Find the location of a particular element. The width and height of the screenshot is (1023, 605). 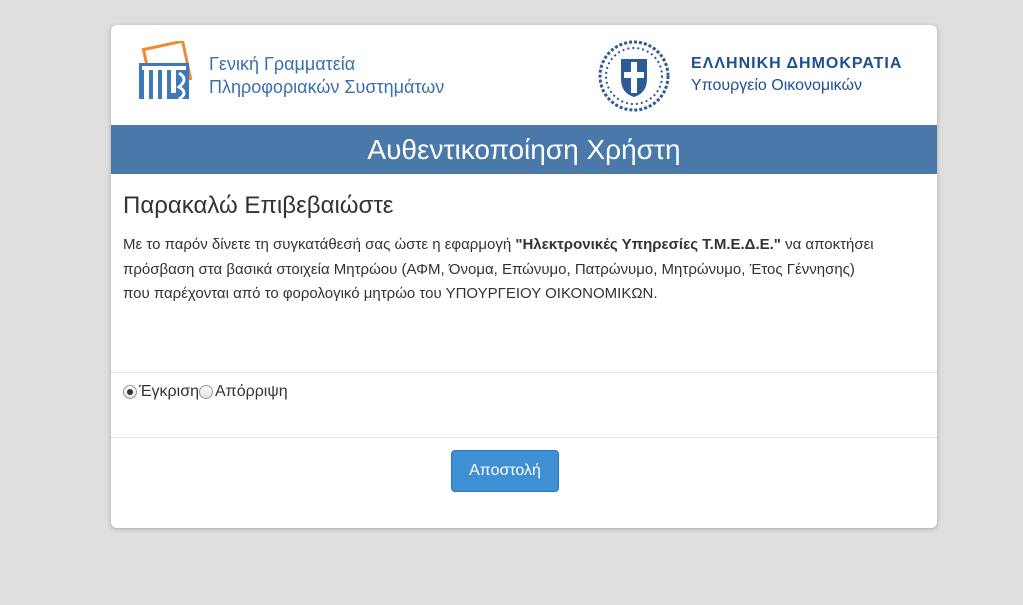

approve-radio is located at coordinates (130, 392).